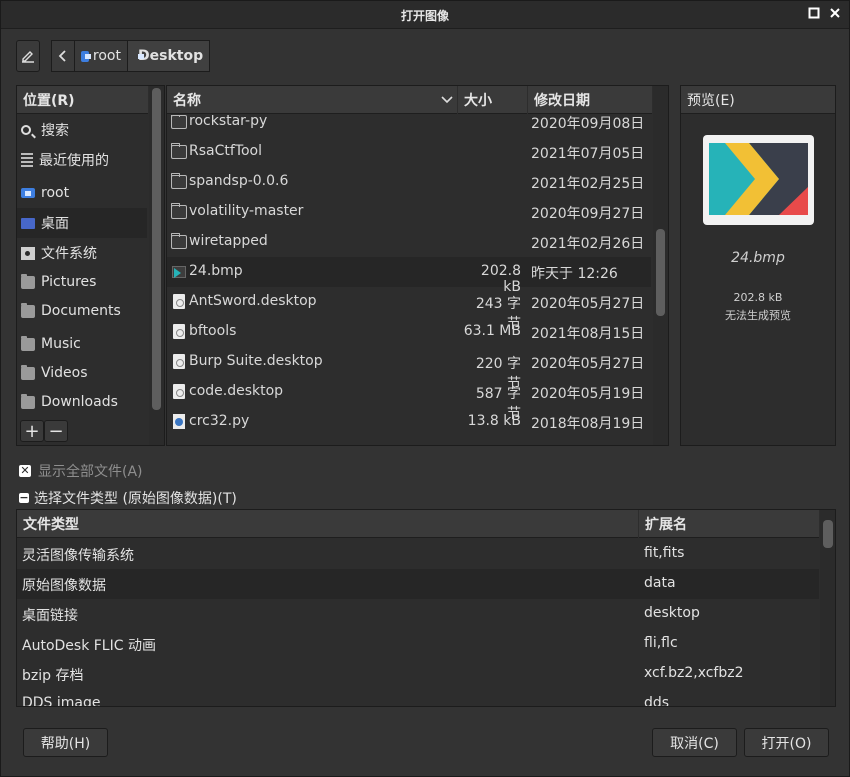  Describe the element at coordinates (225, 151) in the screenshot. I see `file-name: RsaCtfTool` at that location.